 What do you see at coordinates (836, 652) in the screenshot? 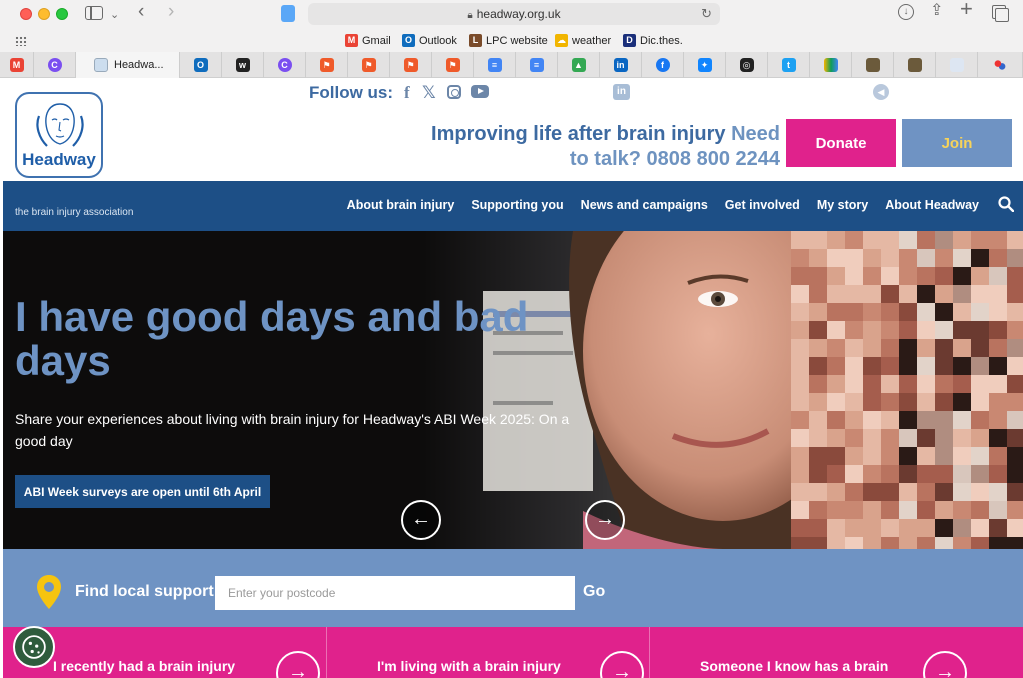
I see `pathway-someone-i-know: Someone I know has a brain →` at bounding box center [836, 652].